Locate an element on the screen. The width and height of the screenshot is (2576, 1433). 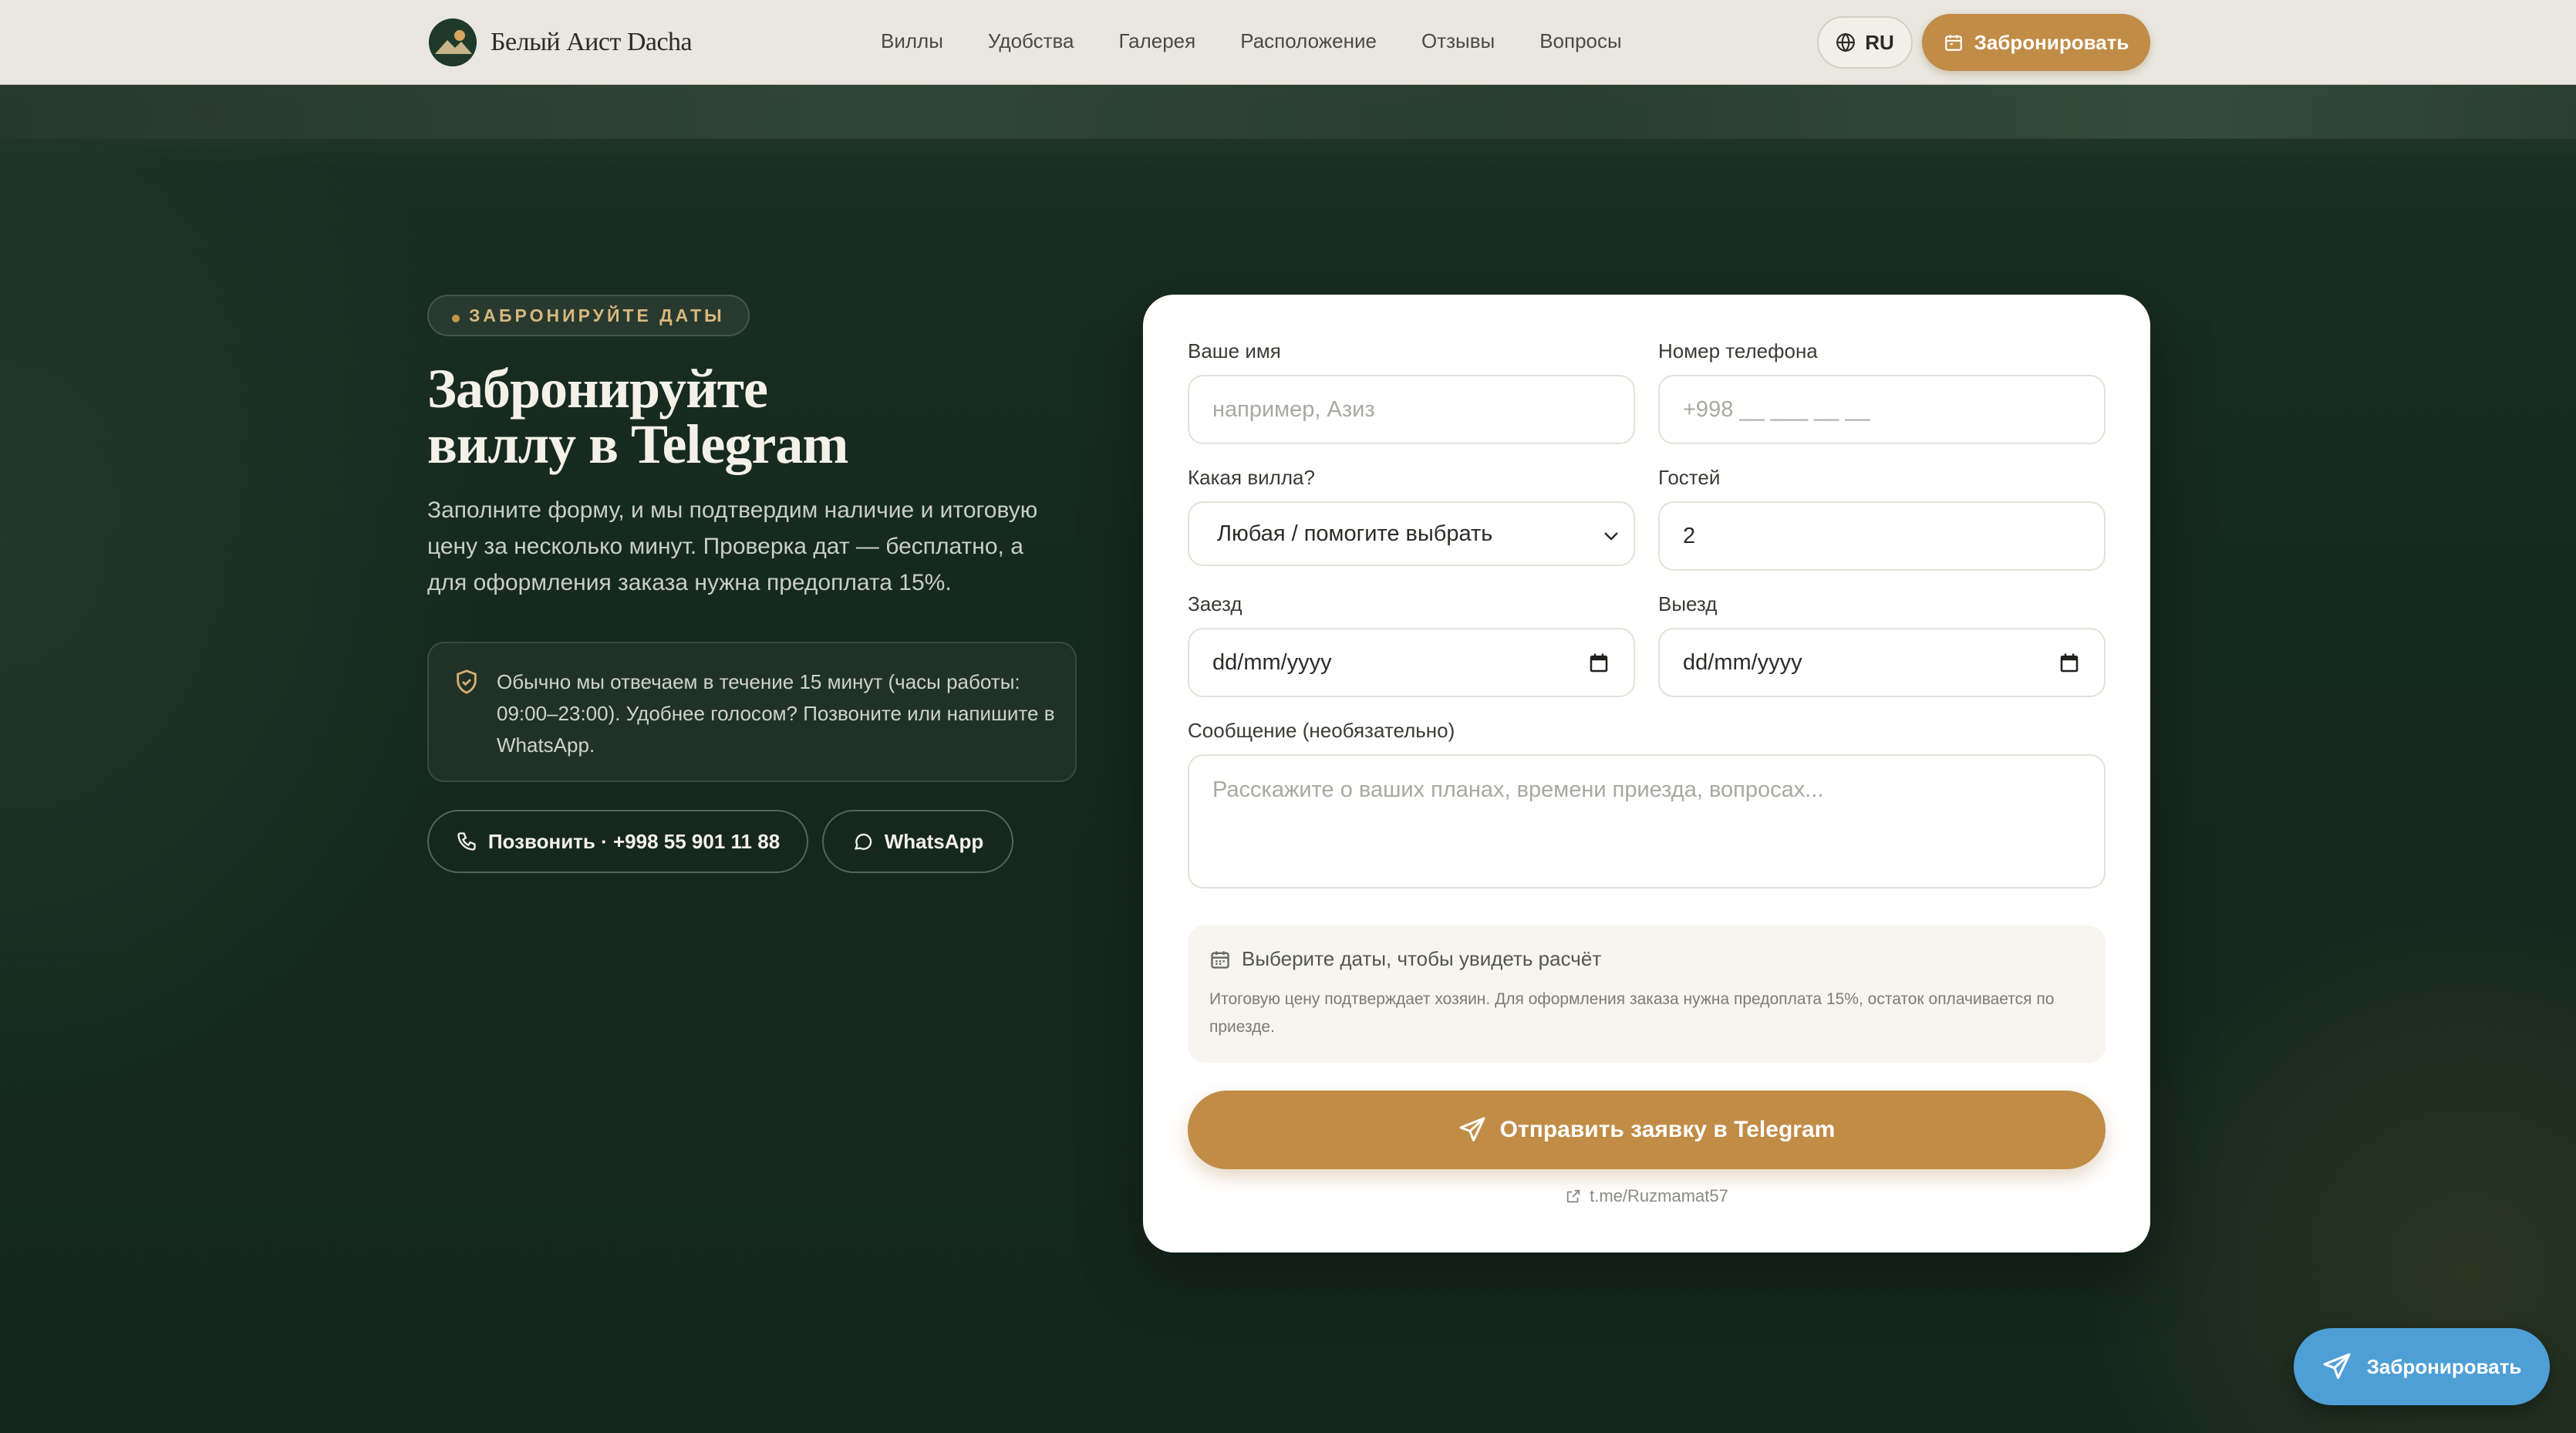
send-telegram-button: Отправить заявку в Telegram is located at coordinates (1647, 1130).